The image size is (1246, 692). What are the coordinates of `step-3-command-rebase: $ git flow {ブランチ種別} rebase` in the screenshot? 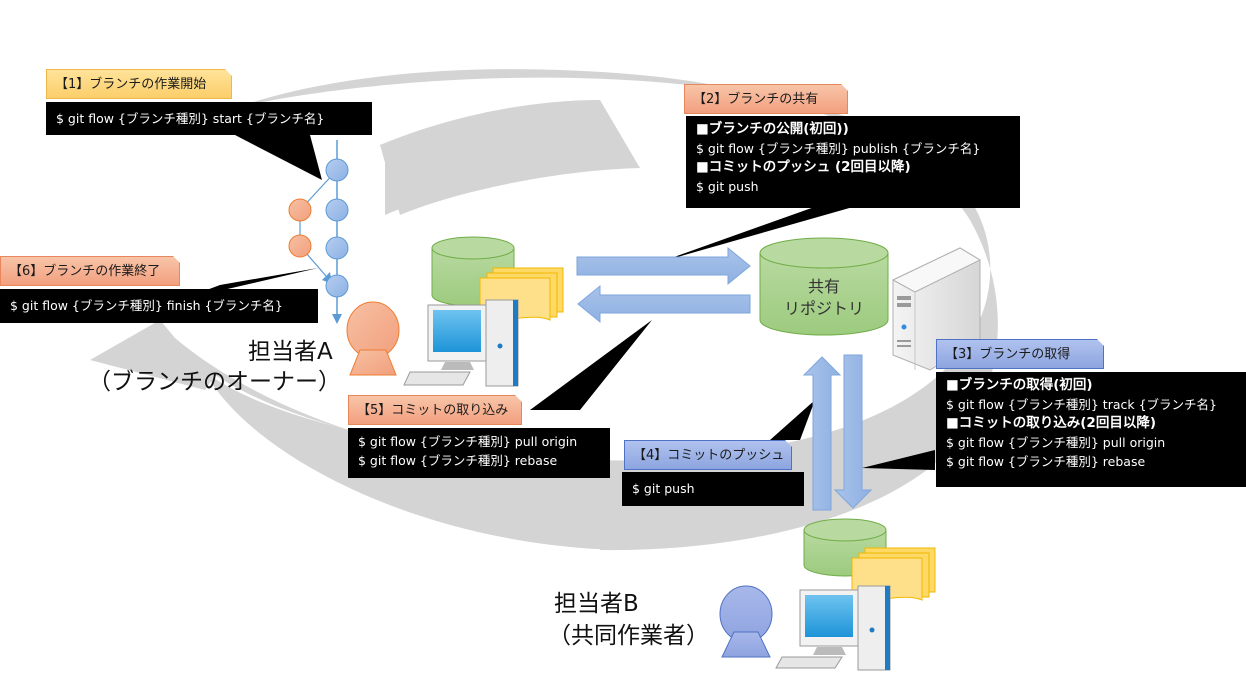 It's located at (1046, 461).